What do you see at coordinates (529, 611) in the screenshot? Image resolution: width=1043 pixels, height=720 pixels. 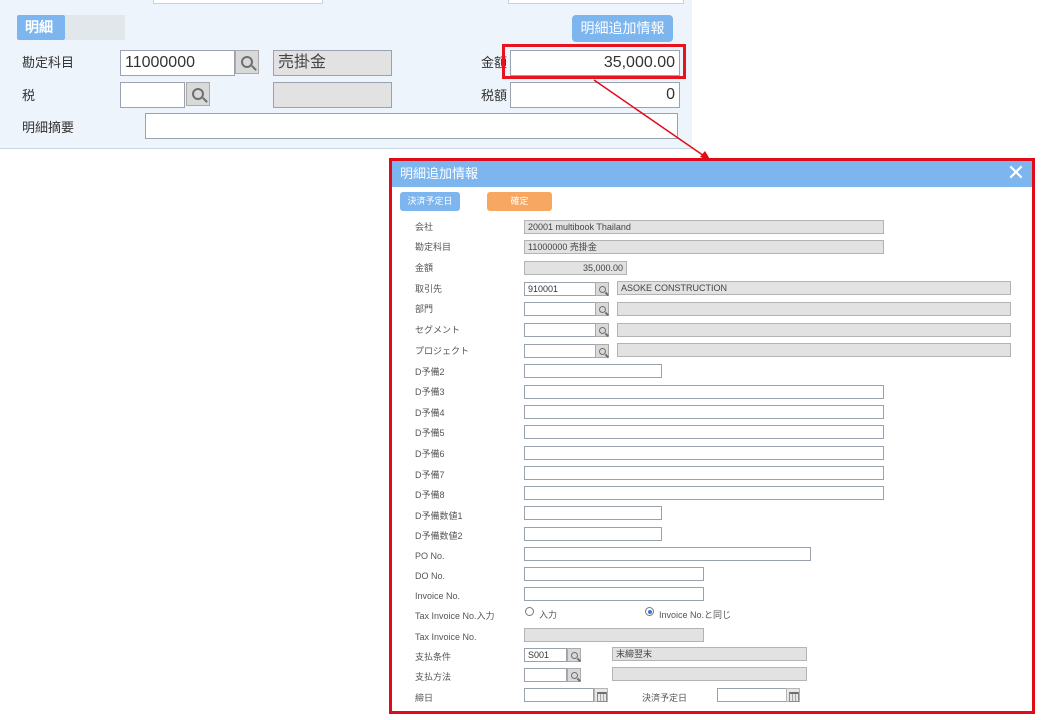 I see `radio-input-option` at bounding box center [529, 611].